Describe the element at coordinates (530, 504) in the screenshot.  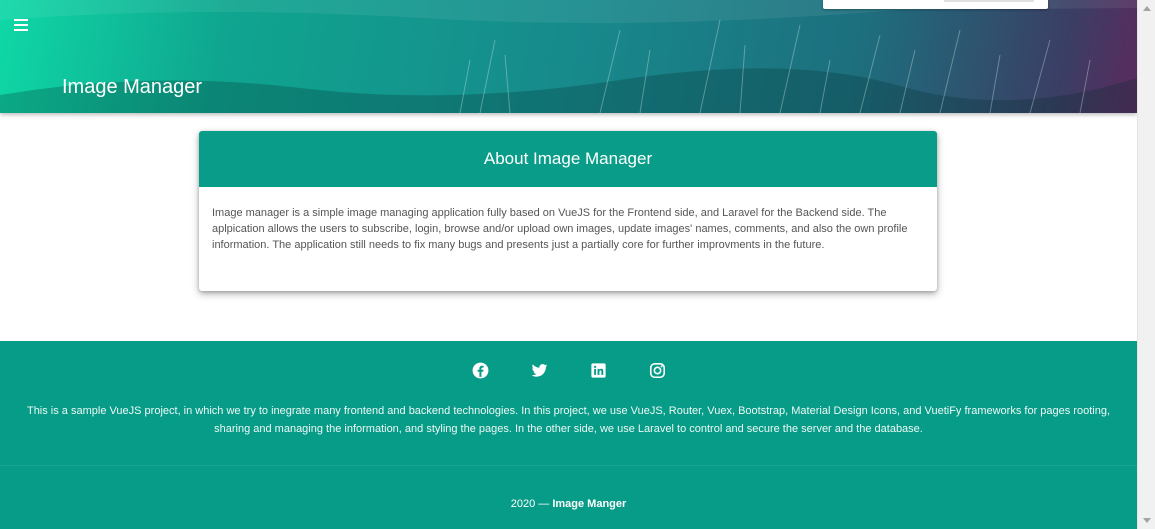
I see `copyright-year: 2020 —` at that location.